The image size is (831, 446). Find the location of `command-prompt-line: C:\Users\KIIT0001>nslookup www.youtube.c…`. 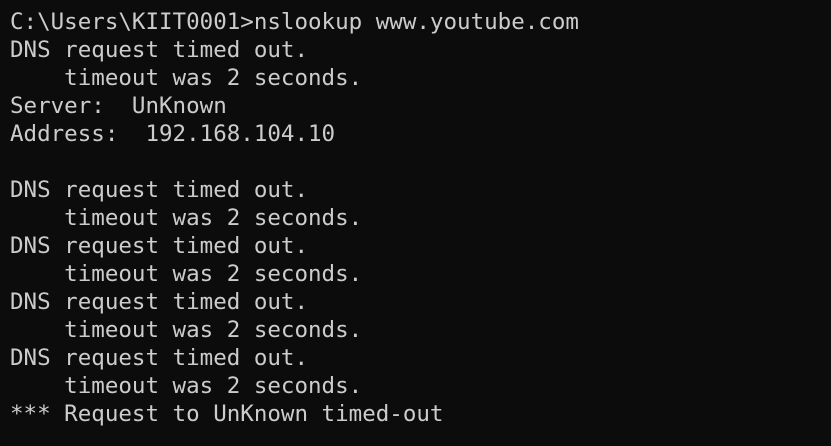

command-prompt-line: C:\Users\KIIT0001>nslookup www.youtube.c… is located at coordinates (294, 22).